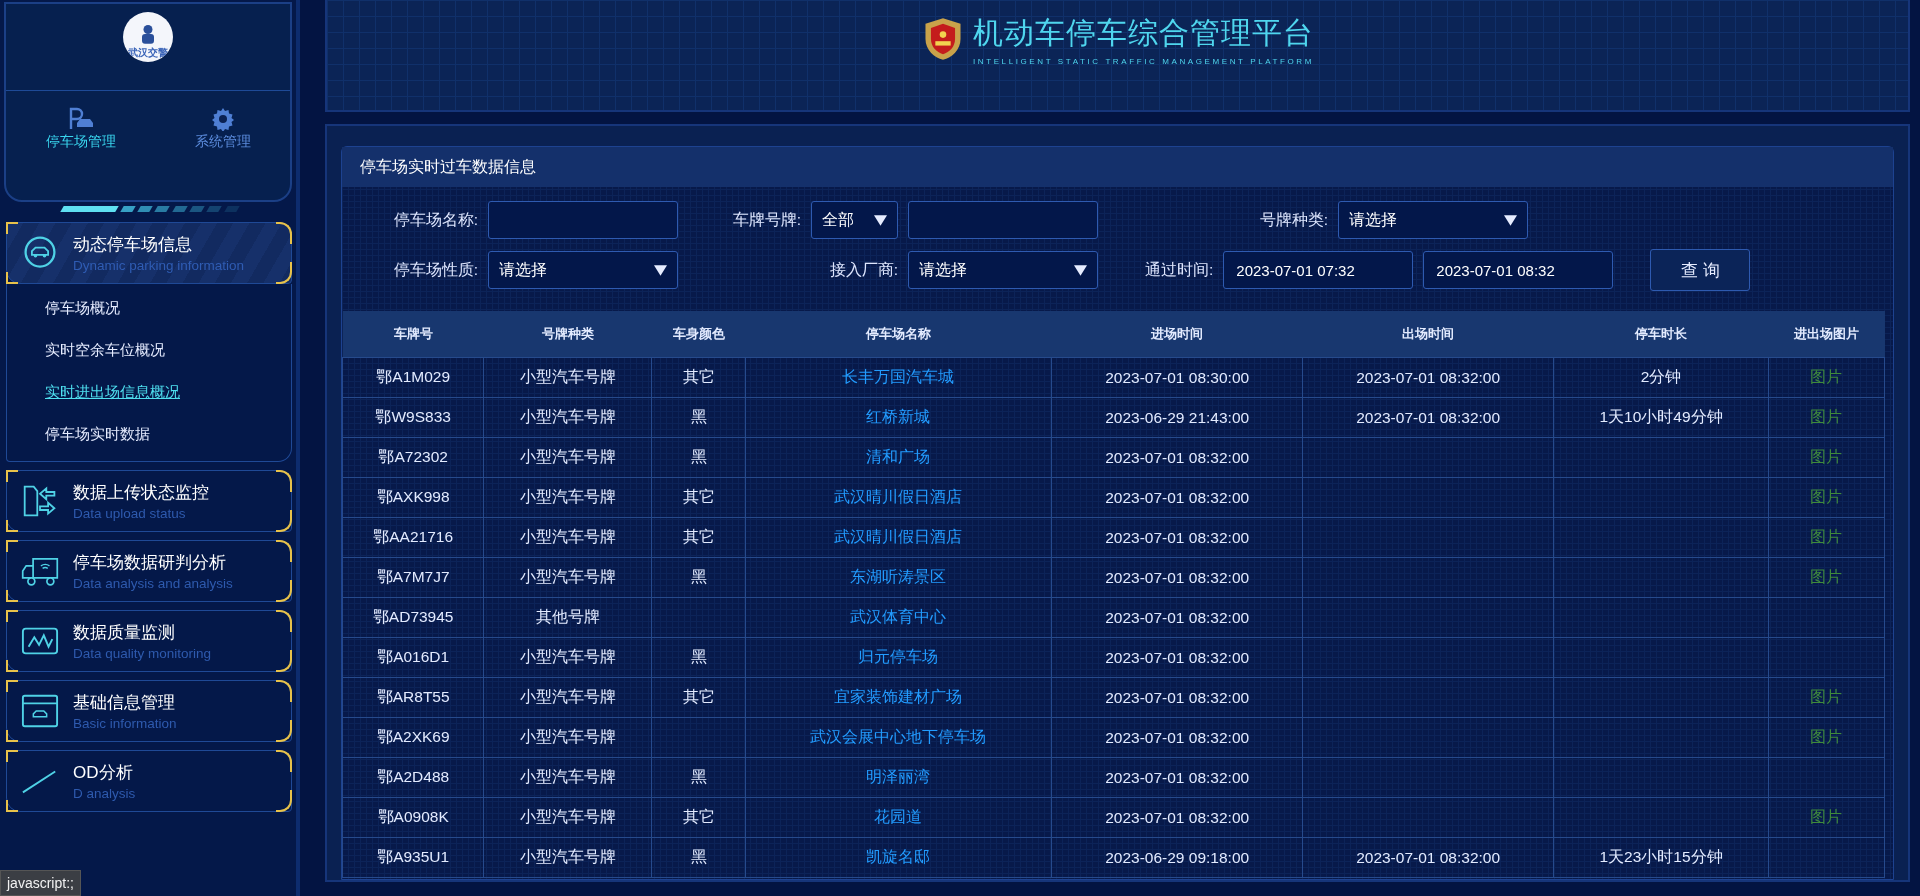 This screenshot has height=896, width=1920. Describe the element at coordinates (1700, 270) in the screenshot. I see `search-button: 查 询` at that location.